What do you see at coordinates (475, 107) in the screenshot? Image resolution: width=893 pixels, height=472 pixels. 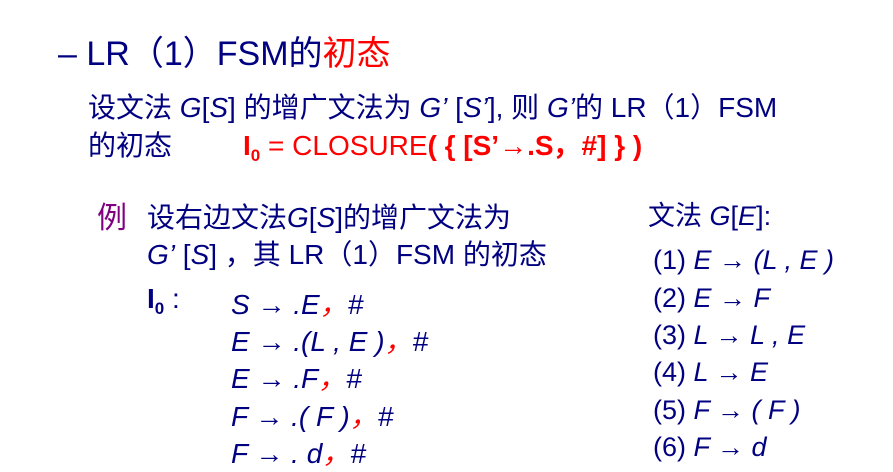 I see `augmented-start-symbol: S’` at bounding box center [475, 107].